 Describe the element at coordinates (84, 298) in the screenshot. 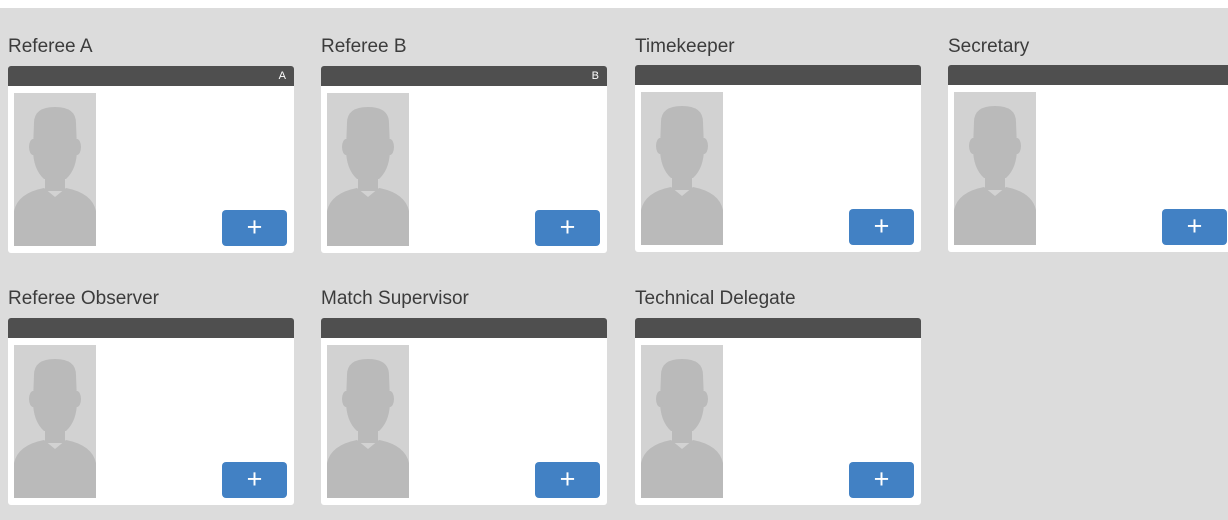

I see `official-title: Referee Observer` at that location.